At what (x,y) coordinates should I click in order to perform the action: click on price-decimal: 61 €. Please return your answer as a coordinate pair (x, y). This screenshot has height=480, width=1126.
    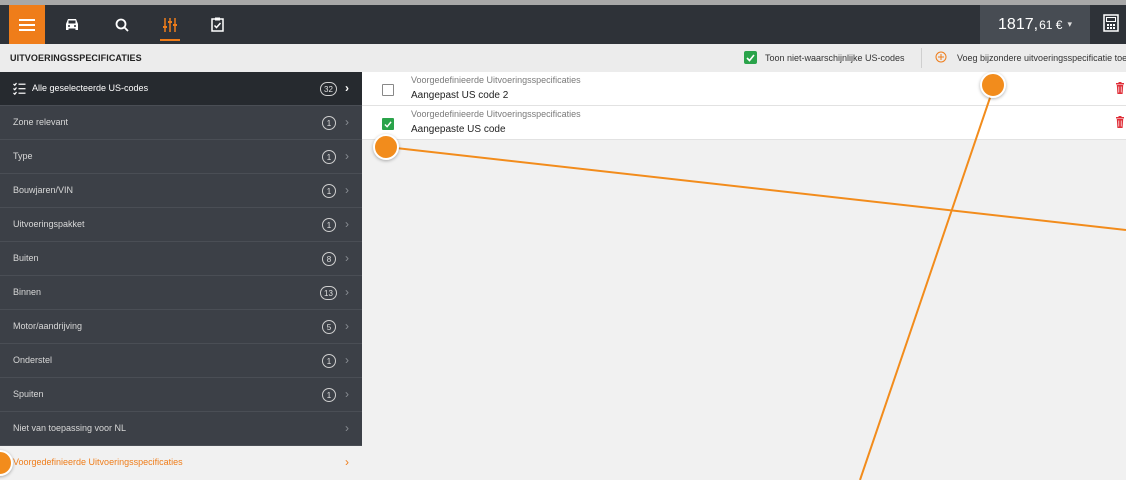
    Looking at the image, I should click on (1051, 24).